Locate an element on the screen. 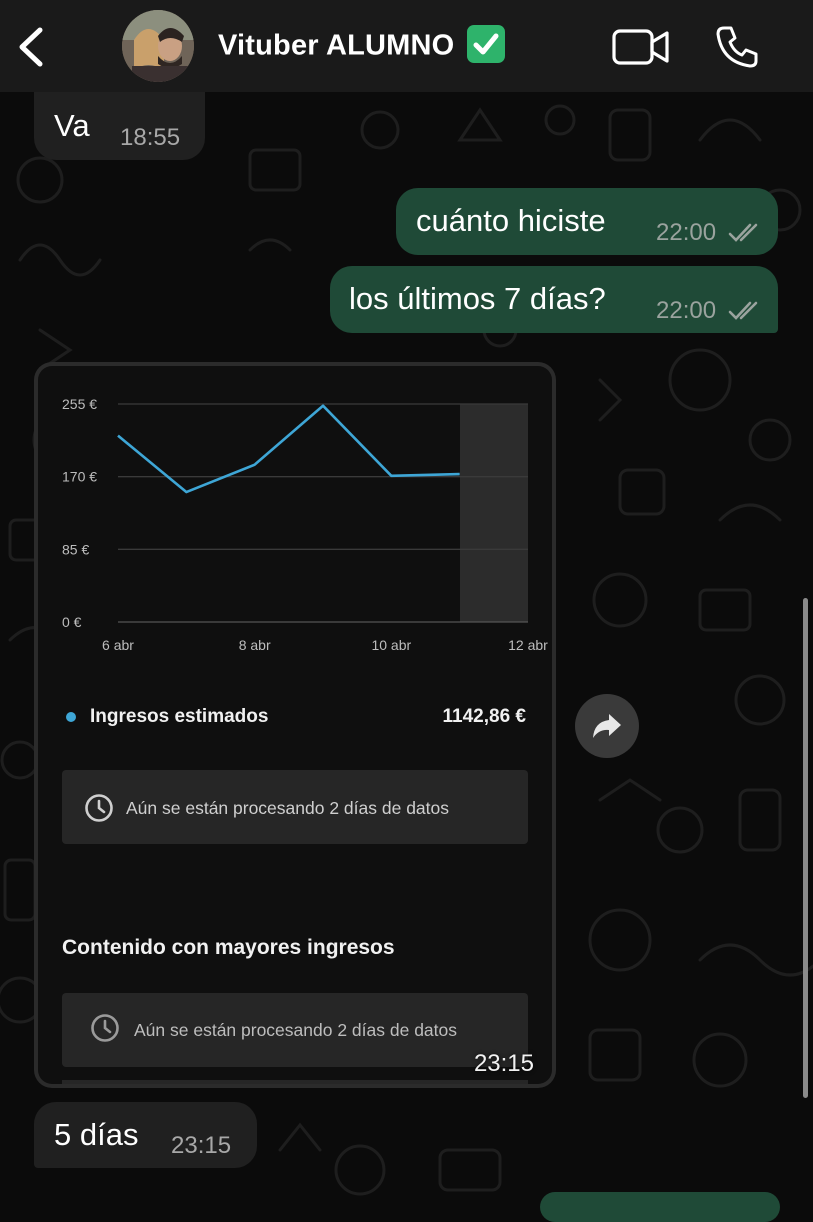 This screenshot has height=1222, width=813. contact-name: Vituber ALUMNO is located at coordinates (361, 47).